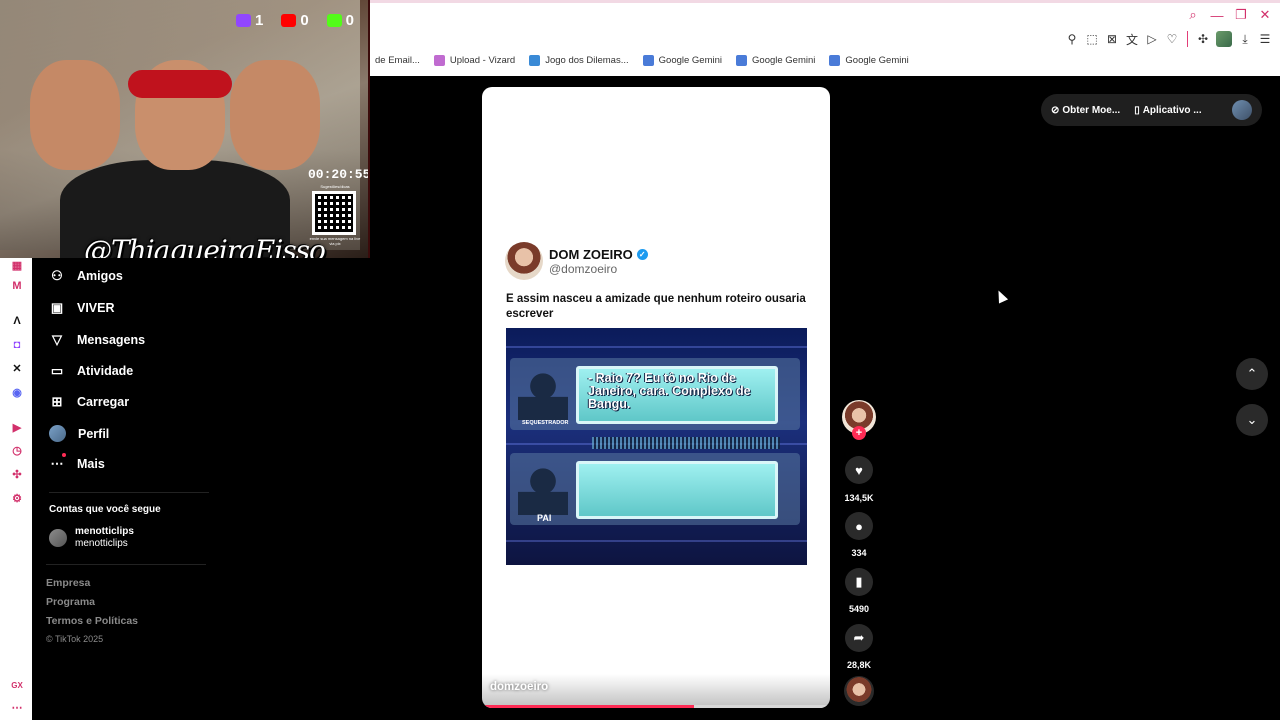 The width and height of the screenshot is (1280, 720). What do you see at coordinates (1187, 39) in the screenshot?
I see `toolbar-divider` at bounding box center [1187, 39].